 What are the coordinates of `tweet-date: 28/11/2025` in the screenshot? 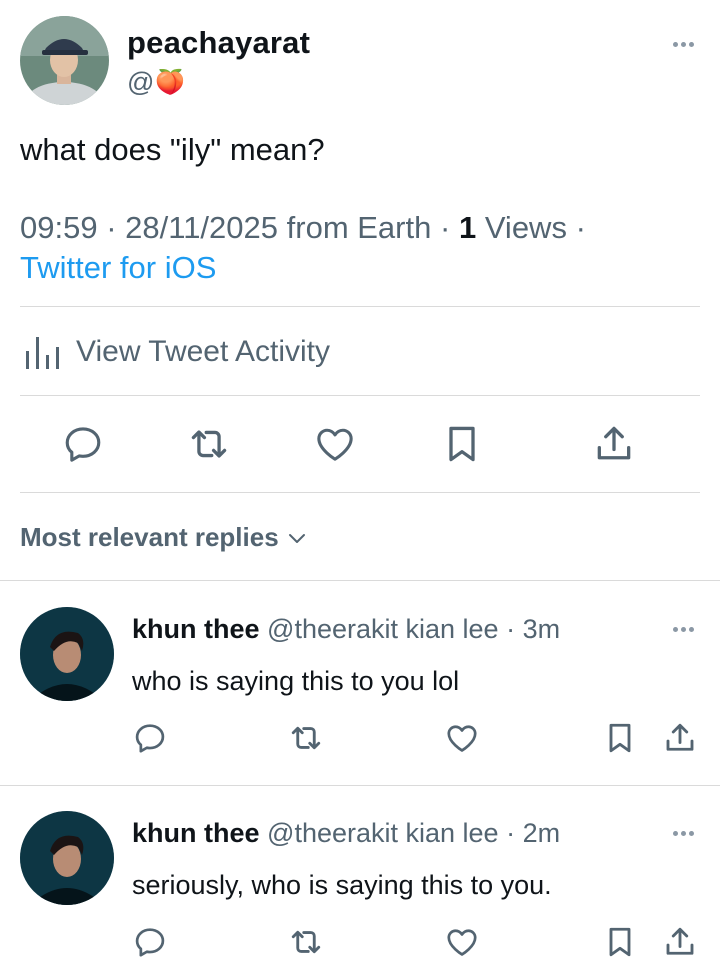 It's located at (202, 227).